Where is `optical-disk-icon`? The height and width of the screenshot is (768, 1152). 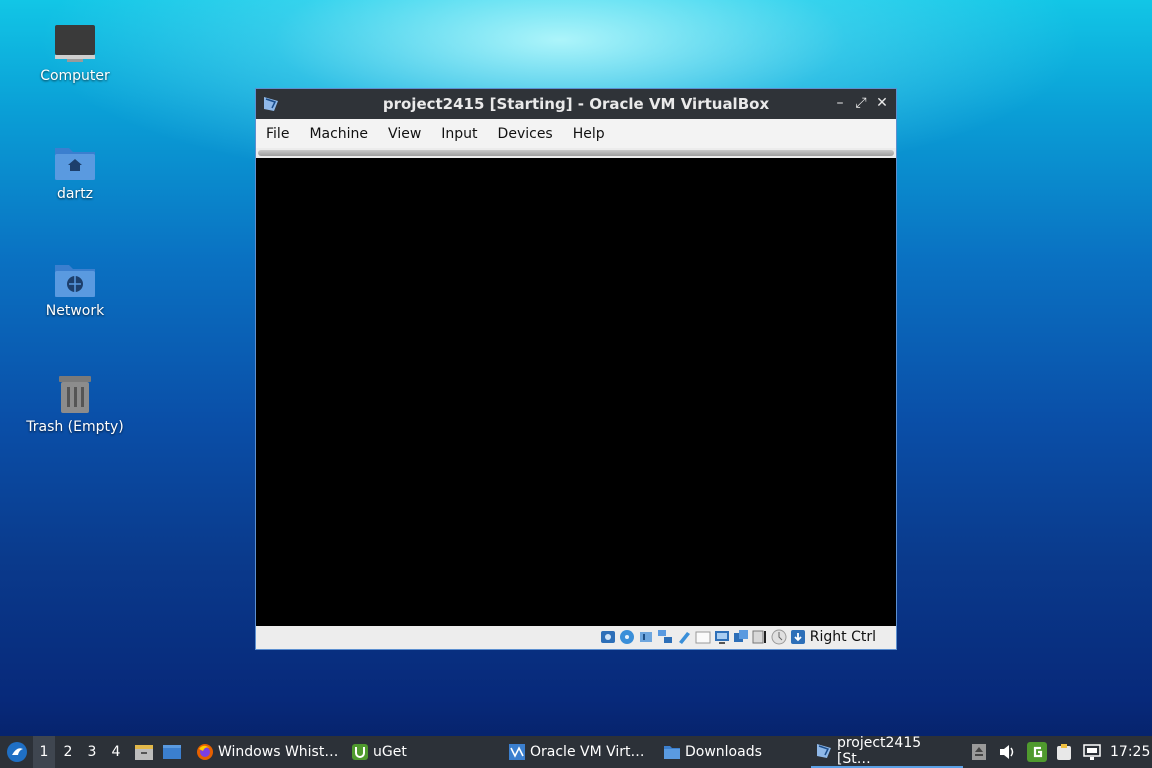 optical-disk-icon is located at coordinates (627, 637).